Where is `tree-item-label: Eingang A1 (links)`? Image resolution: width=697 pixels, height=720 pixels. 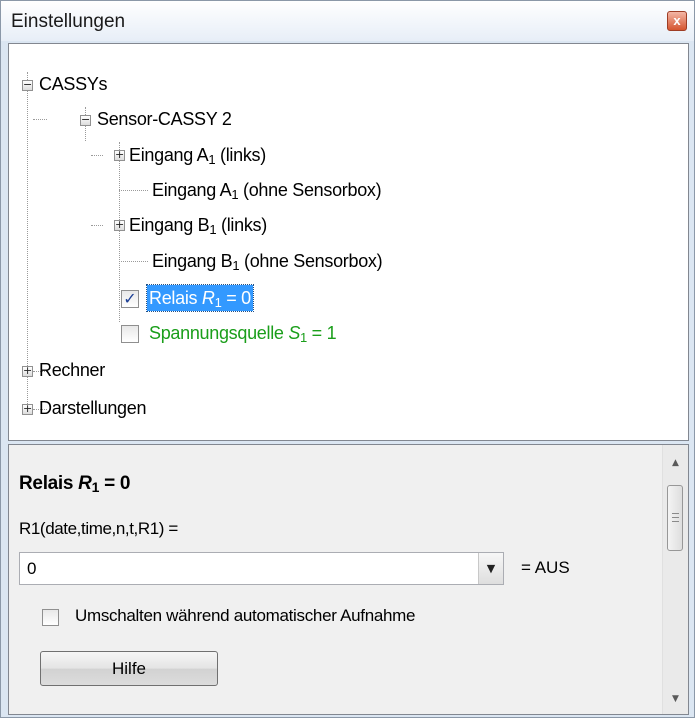
tree-item-label: Eingang A1 (links) is located at coordinates (197, 156).